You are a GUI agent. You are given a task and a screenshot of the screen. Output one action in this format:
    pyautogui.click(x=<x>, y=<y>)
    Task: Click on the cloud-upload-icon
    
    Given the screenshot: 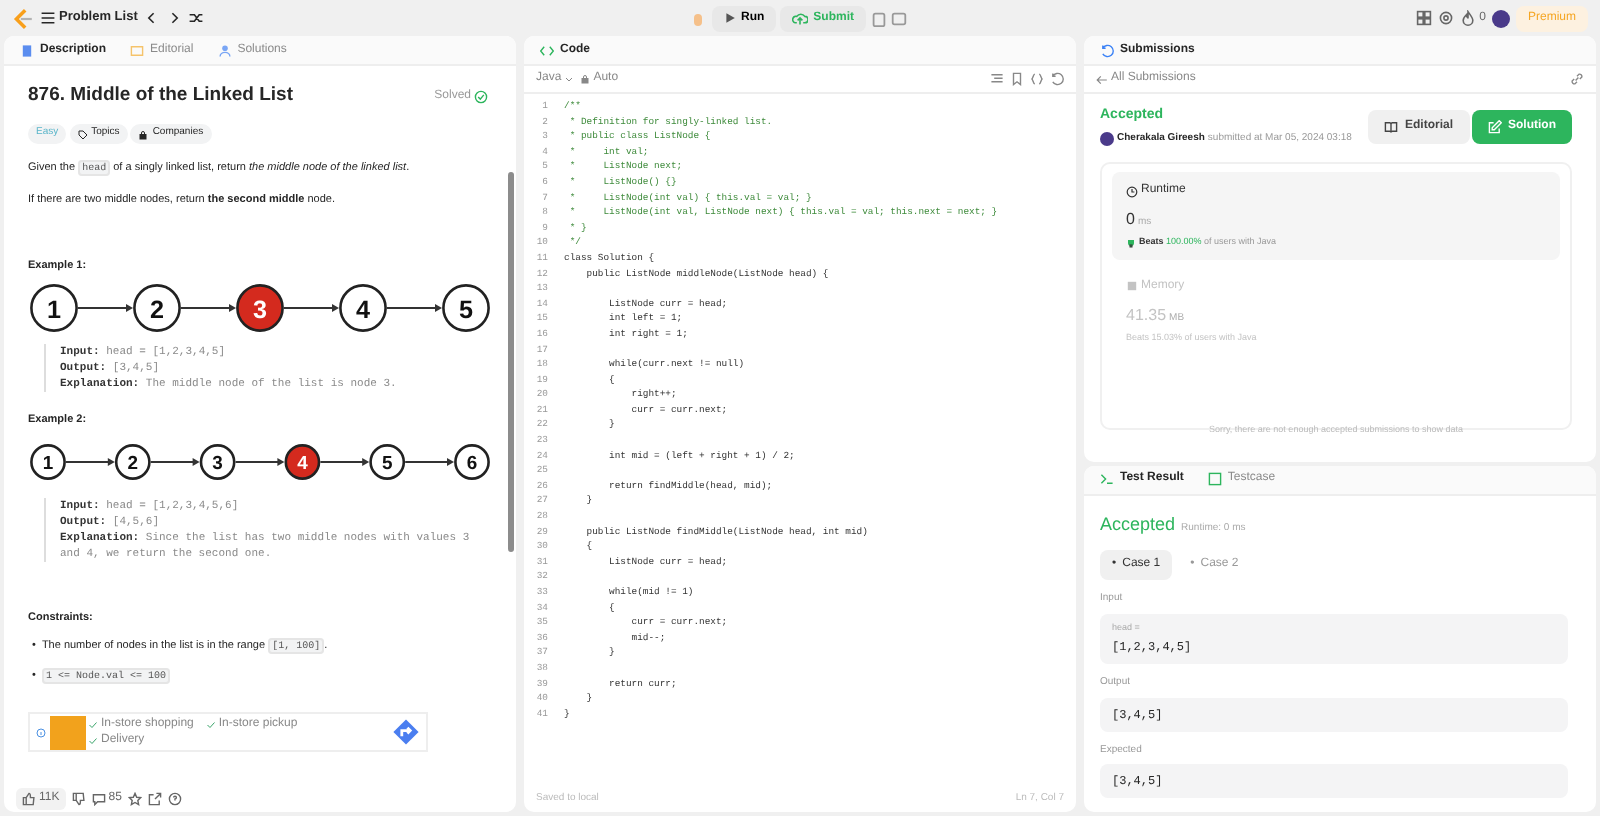 What is the action you would take?
    pyautogui.click(x=799, y=18)
    